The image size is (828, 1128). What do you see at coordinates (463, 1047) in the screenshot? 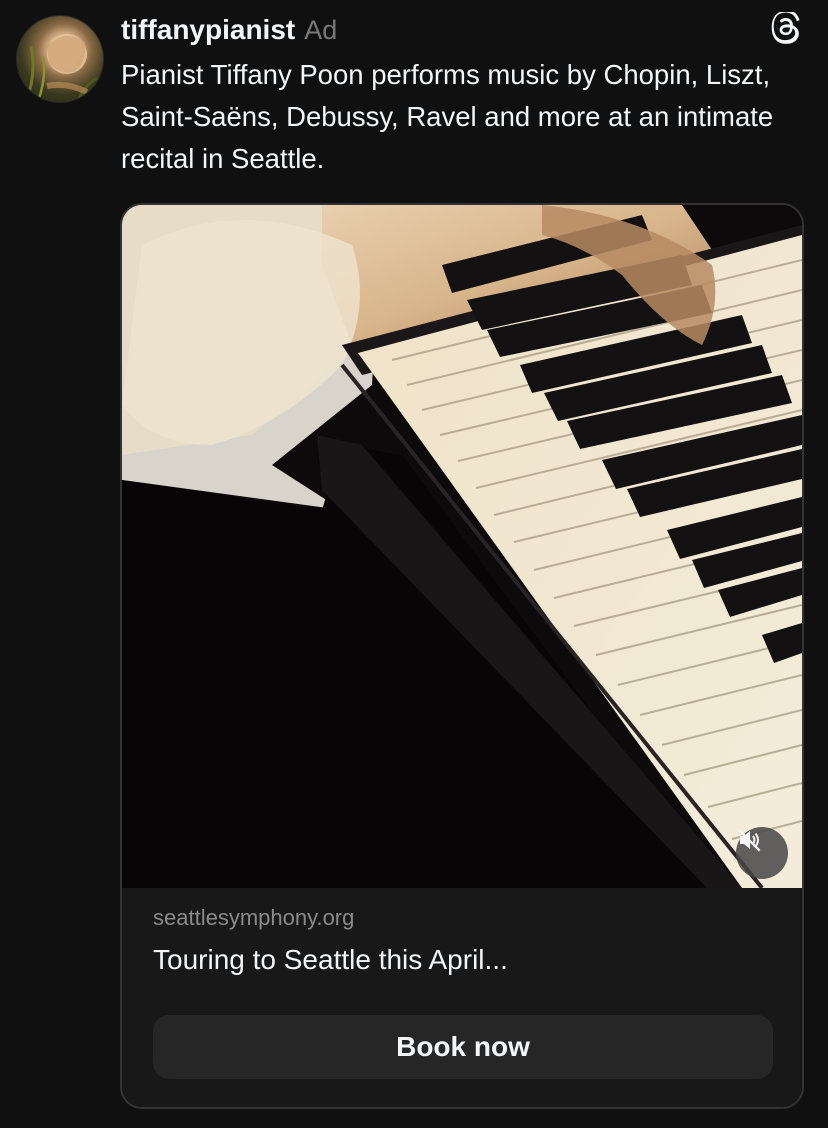
I see `book-now-button: Book now` at bounding box center [463, 1047].